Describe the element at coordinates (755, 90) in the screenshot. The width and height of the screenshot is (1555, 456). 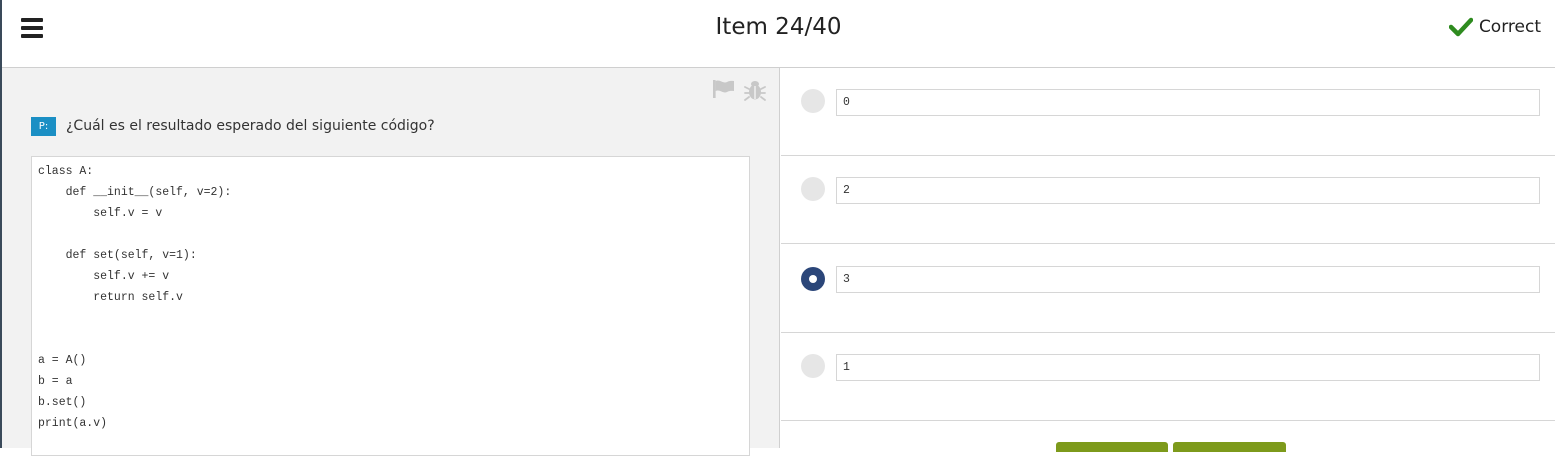
I see `bug-icon` at that location.